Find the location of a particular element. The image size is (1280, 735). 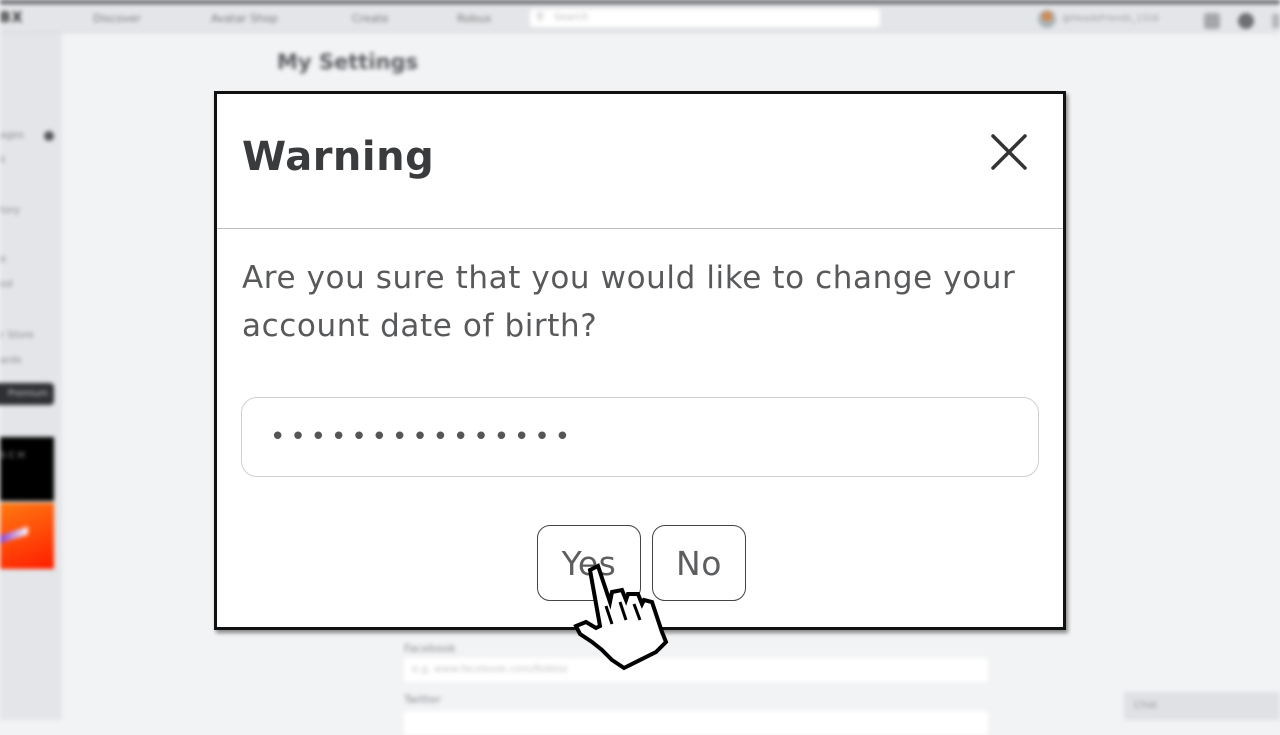

twitter-label: Twitter is located at coordinates (422, 699).